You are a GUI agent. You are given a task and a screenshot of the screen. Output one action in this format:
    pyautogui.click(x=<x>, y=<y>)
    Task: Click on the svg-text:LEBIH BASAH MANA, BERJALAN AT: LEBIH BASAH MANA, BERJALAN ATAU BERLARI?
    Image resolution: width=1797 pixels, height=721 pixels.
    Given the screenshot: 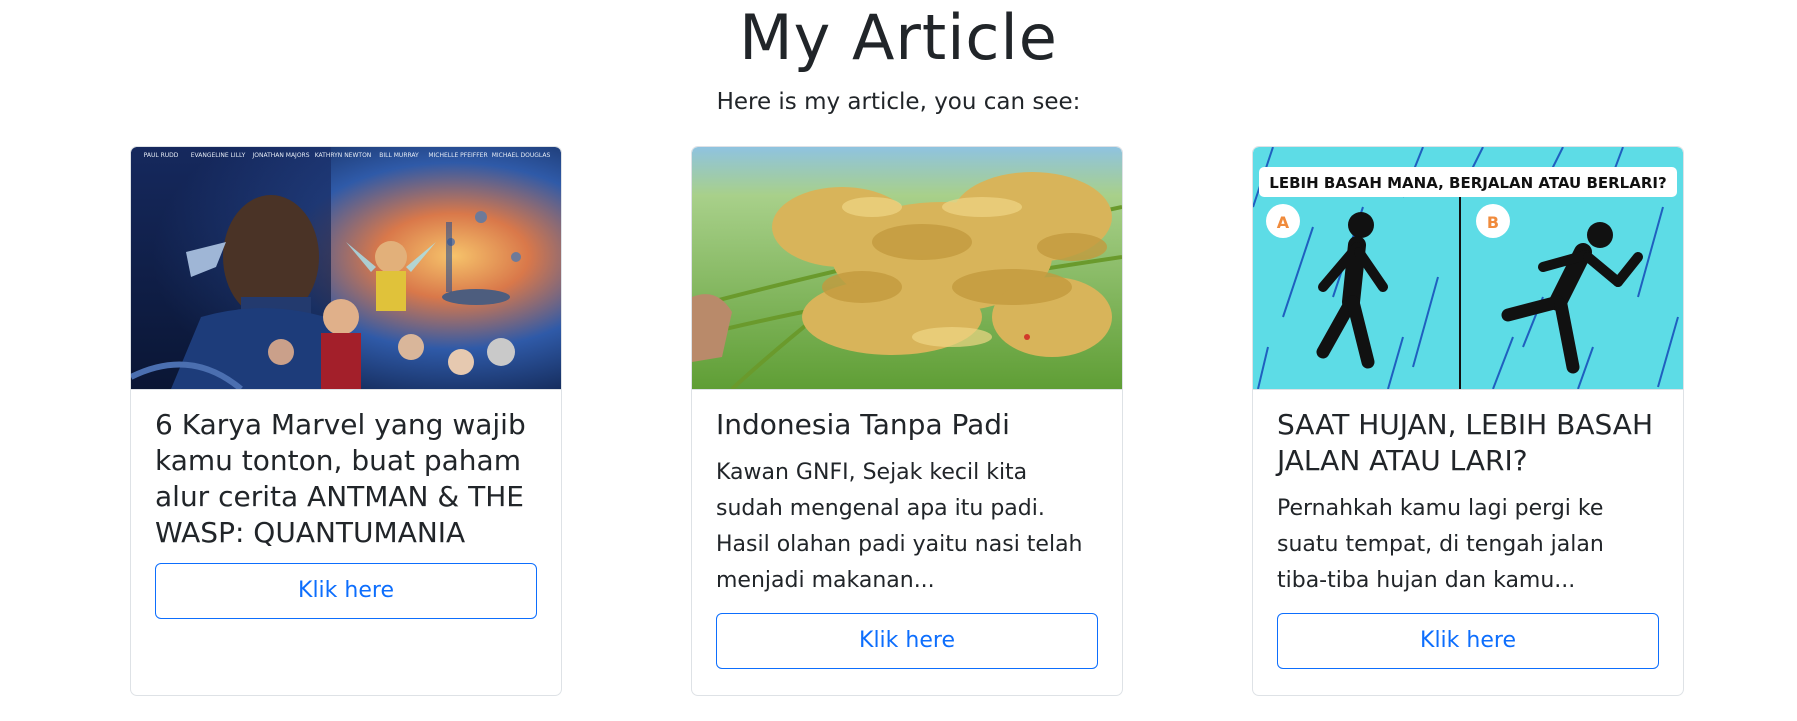 What is the action you would take?
    pyautogui.click(x=1467, y=183)
    